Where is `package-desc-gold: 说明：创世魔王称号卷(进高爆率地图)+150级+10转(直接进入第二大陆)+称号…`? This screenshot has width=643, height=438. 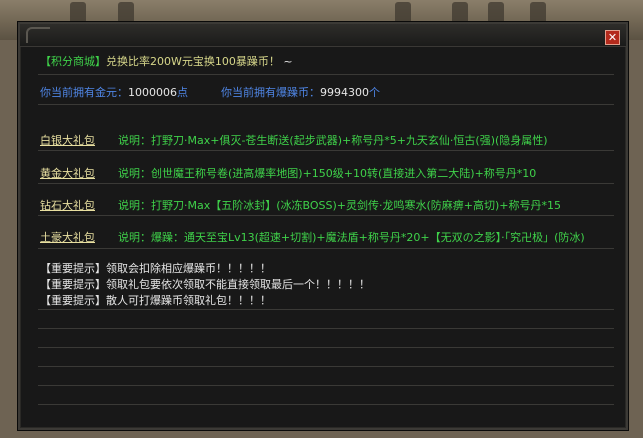 package-desc-gold: 说明：创世魔王称号卷(进高爆率地图)+150级+10转(直接进入第二大陆)+称号… is located at coordinates (327, 173).